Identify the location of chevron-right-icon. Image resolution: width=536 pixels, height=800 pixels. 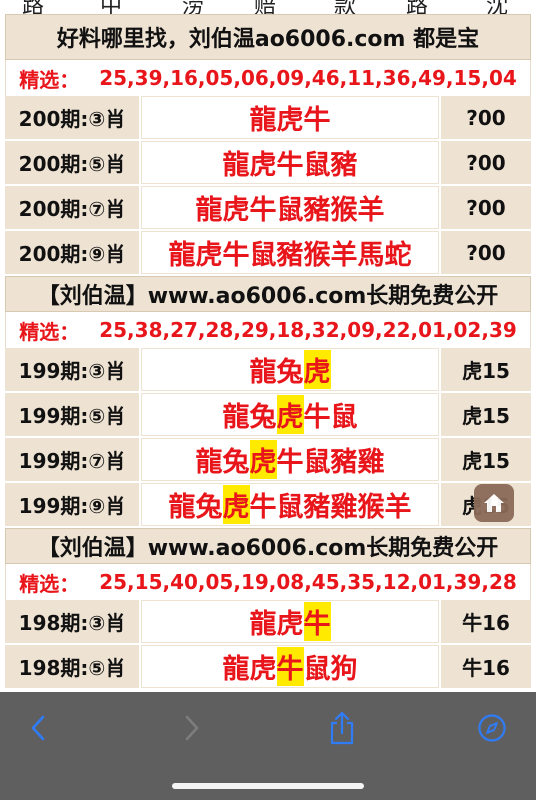
(192, 728).